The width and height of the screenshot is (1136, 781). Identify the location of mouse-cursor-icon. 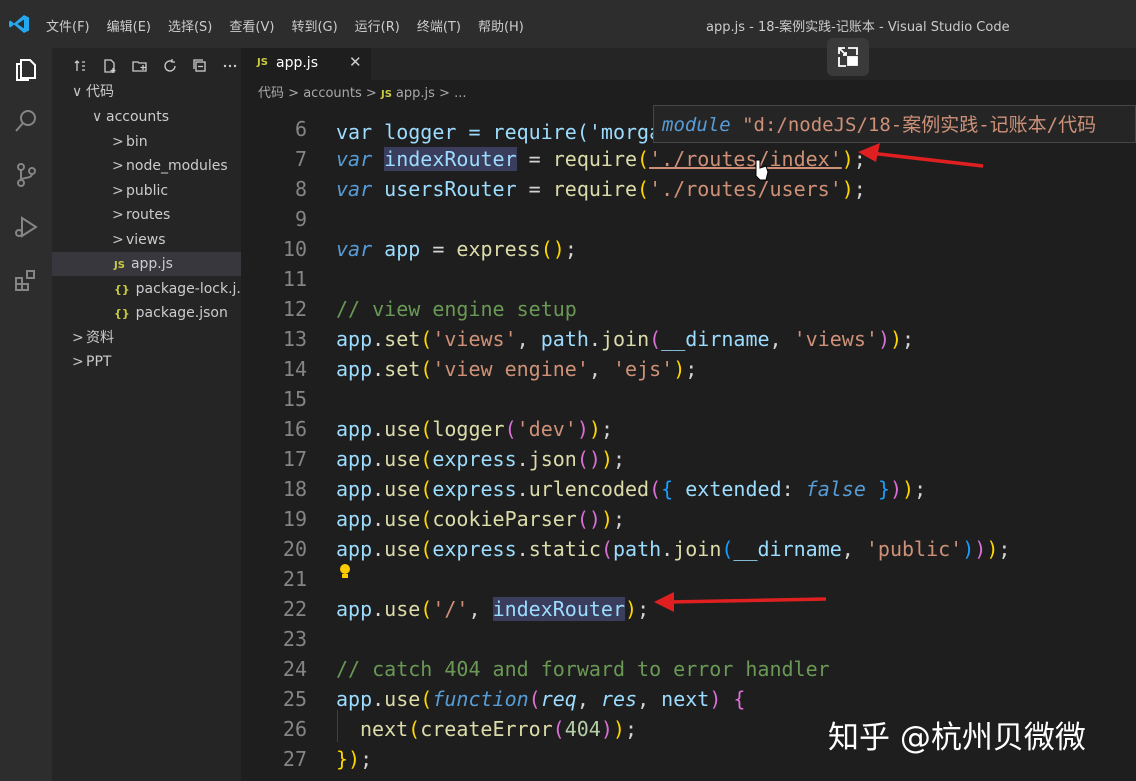
(762, 170).